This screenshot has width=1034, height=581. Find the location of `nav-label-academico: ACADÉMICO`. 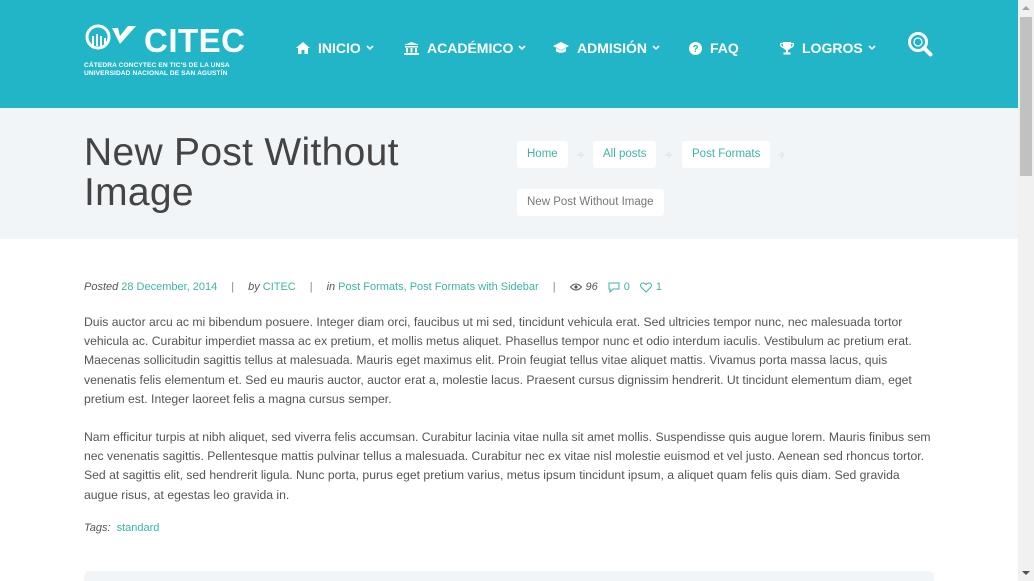

nav-label-academico: ACADÉMICO is located at coordinates (470, 48).